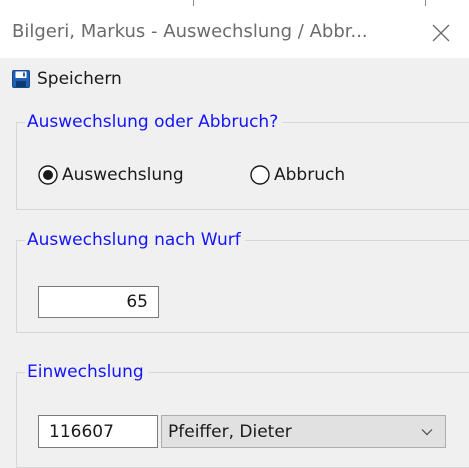  I want to click on radio-abbruch-label: Abbruch, so click(310, 175).